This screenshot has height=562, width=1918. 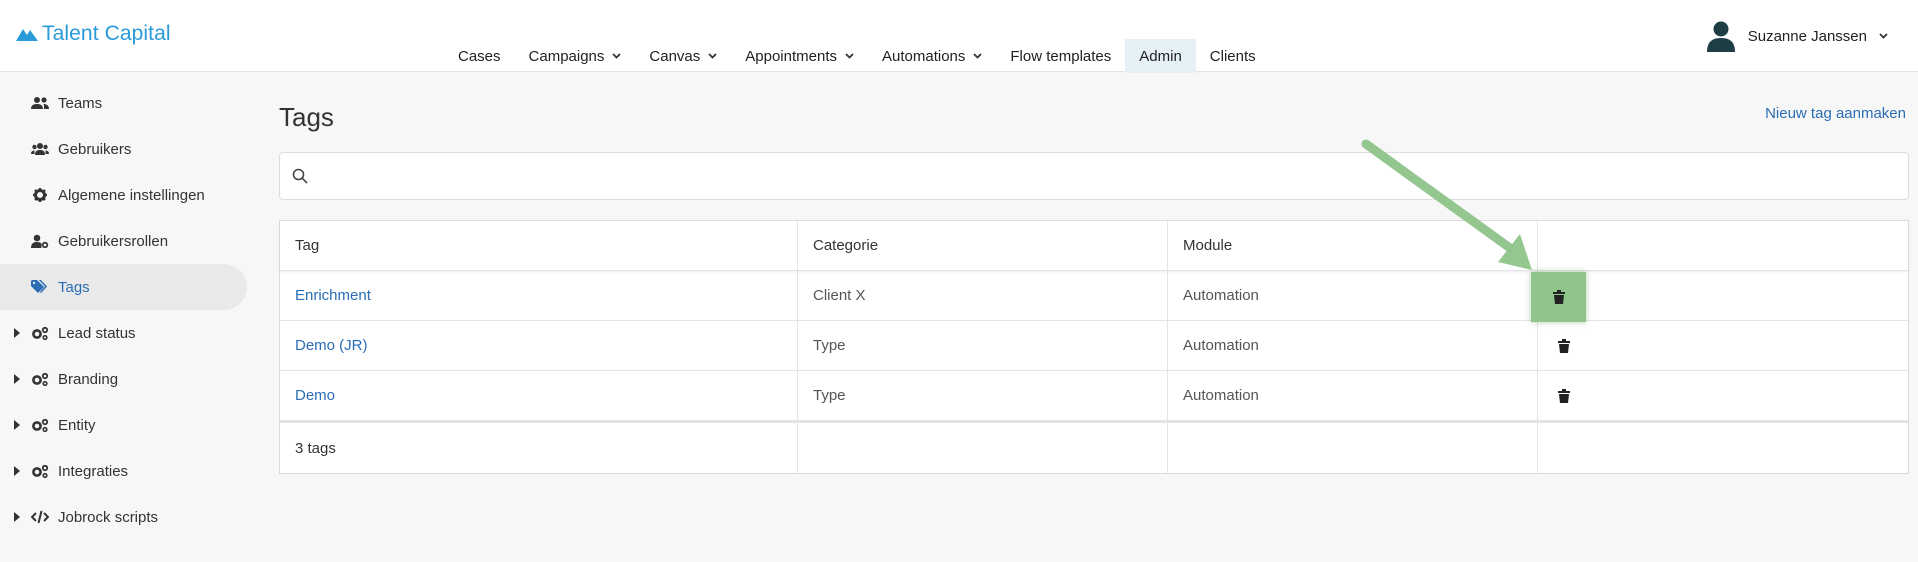 I want to click on user-avatar-icon, so click(x=1720, y=36).